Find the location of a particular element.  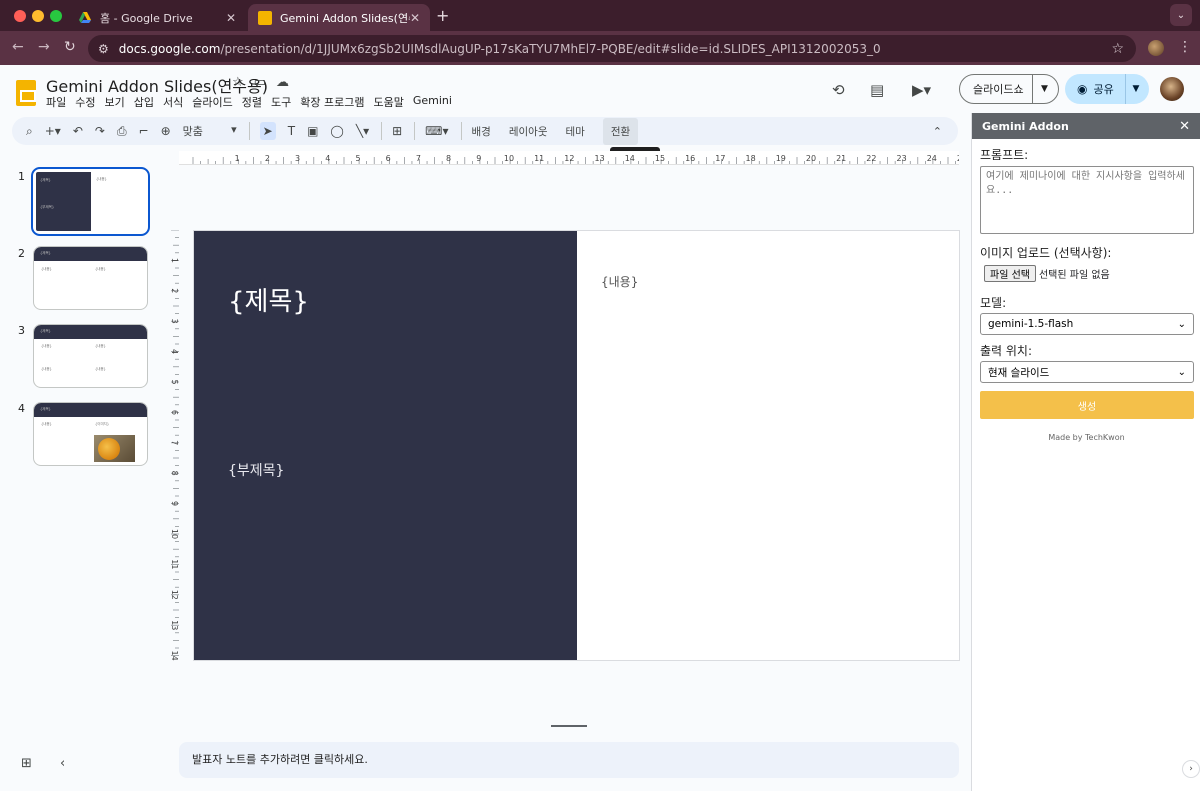

menu-file: 파일 is located at coordinates (56, 102).